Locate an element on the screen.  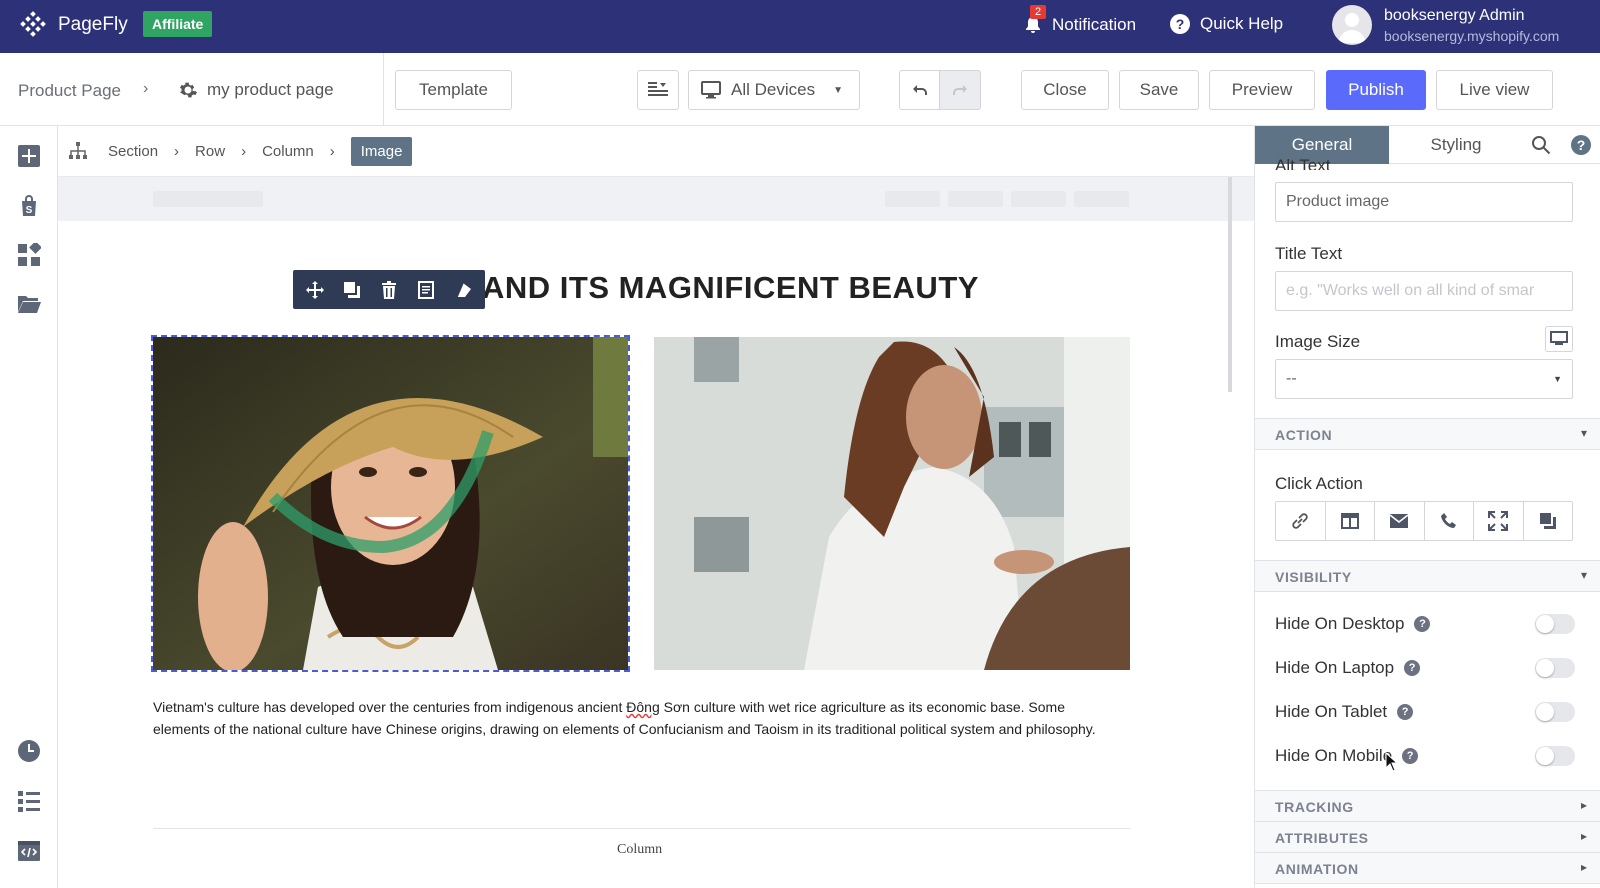
duplicate-button is located at coordinates (352, 290).